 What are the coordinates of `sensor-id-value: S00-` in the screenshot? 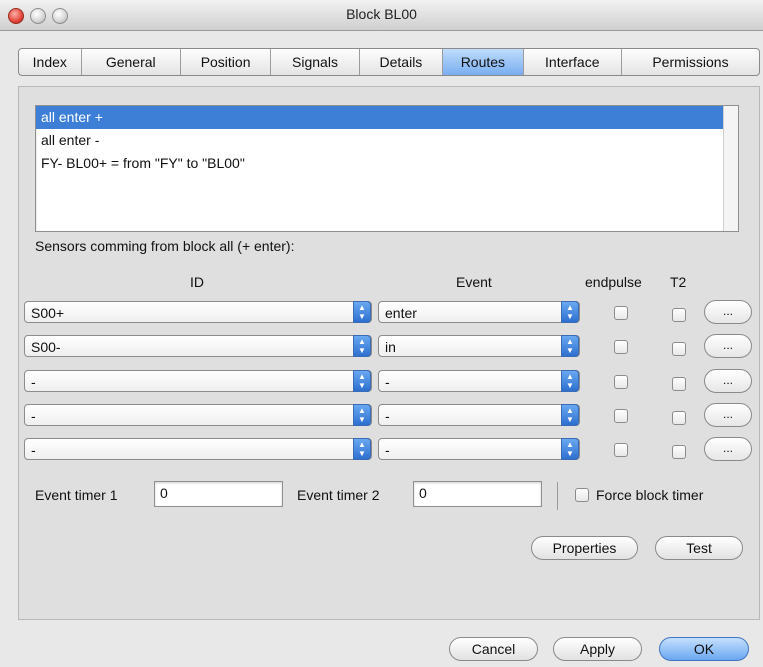 It's located at (46, 347).